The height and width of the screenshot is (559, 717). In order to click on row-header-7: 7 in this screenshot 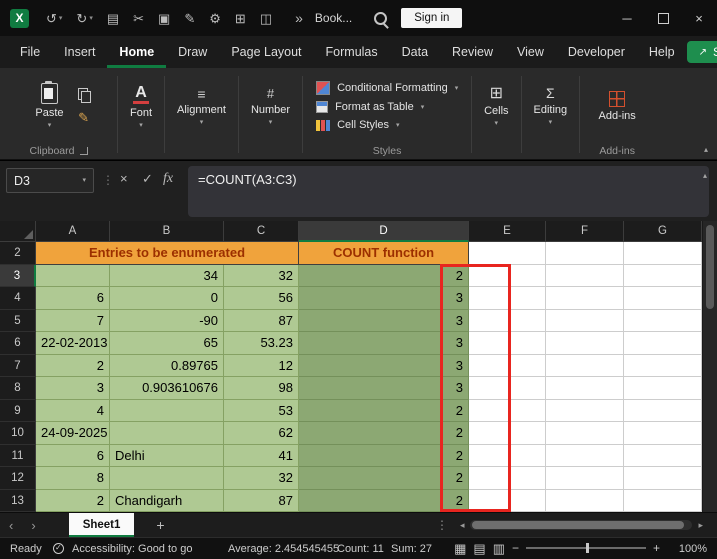, I will do `click(18, 365)`.